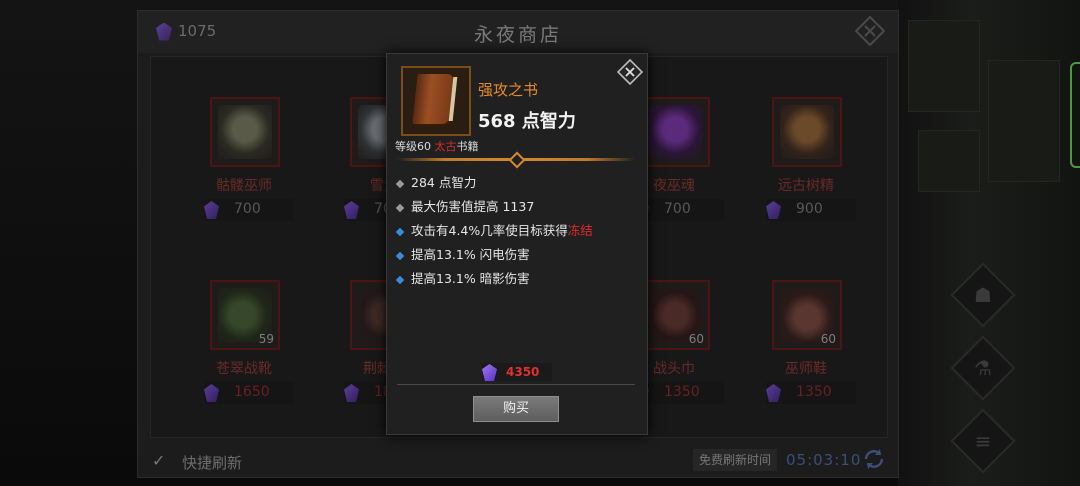  Describe the element at coordinates (1075, 115) in the screenshot. I see `side-panel-edge` at that location.